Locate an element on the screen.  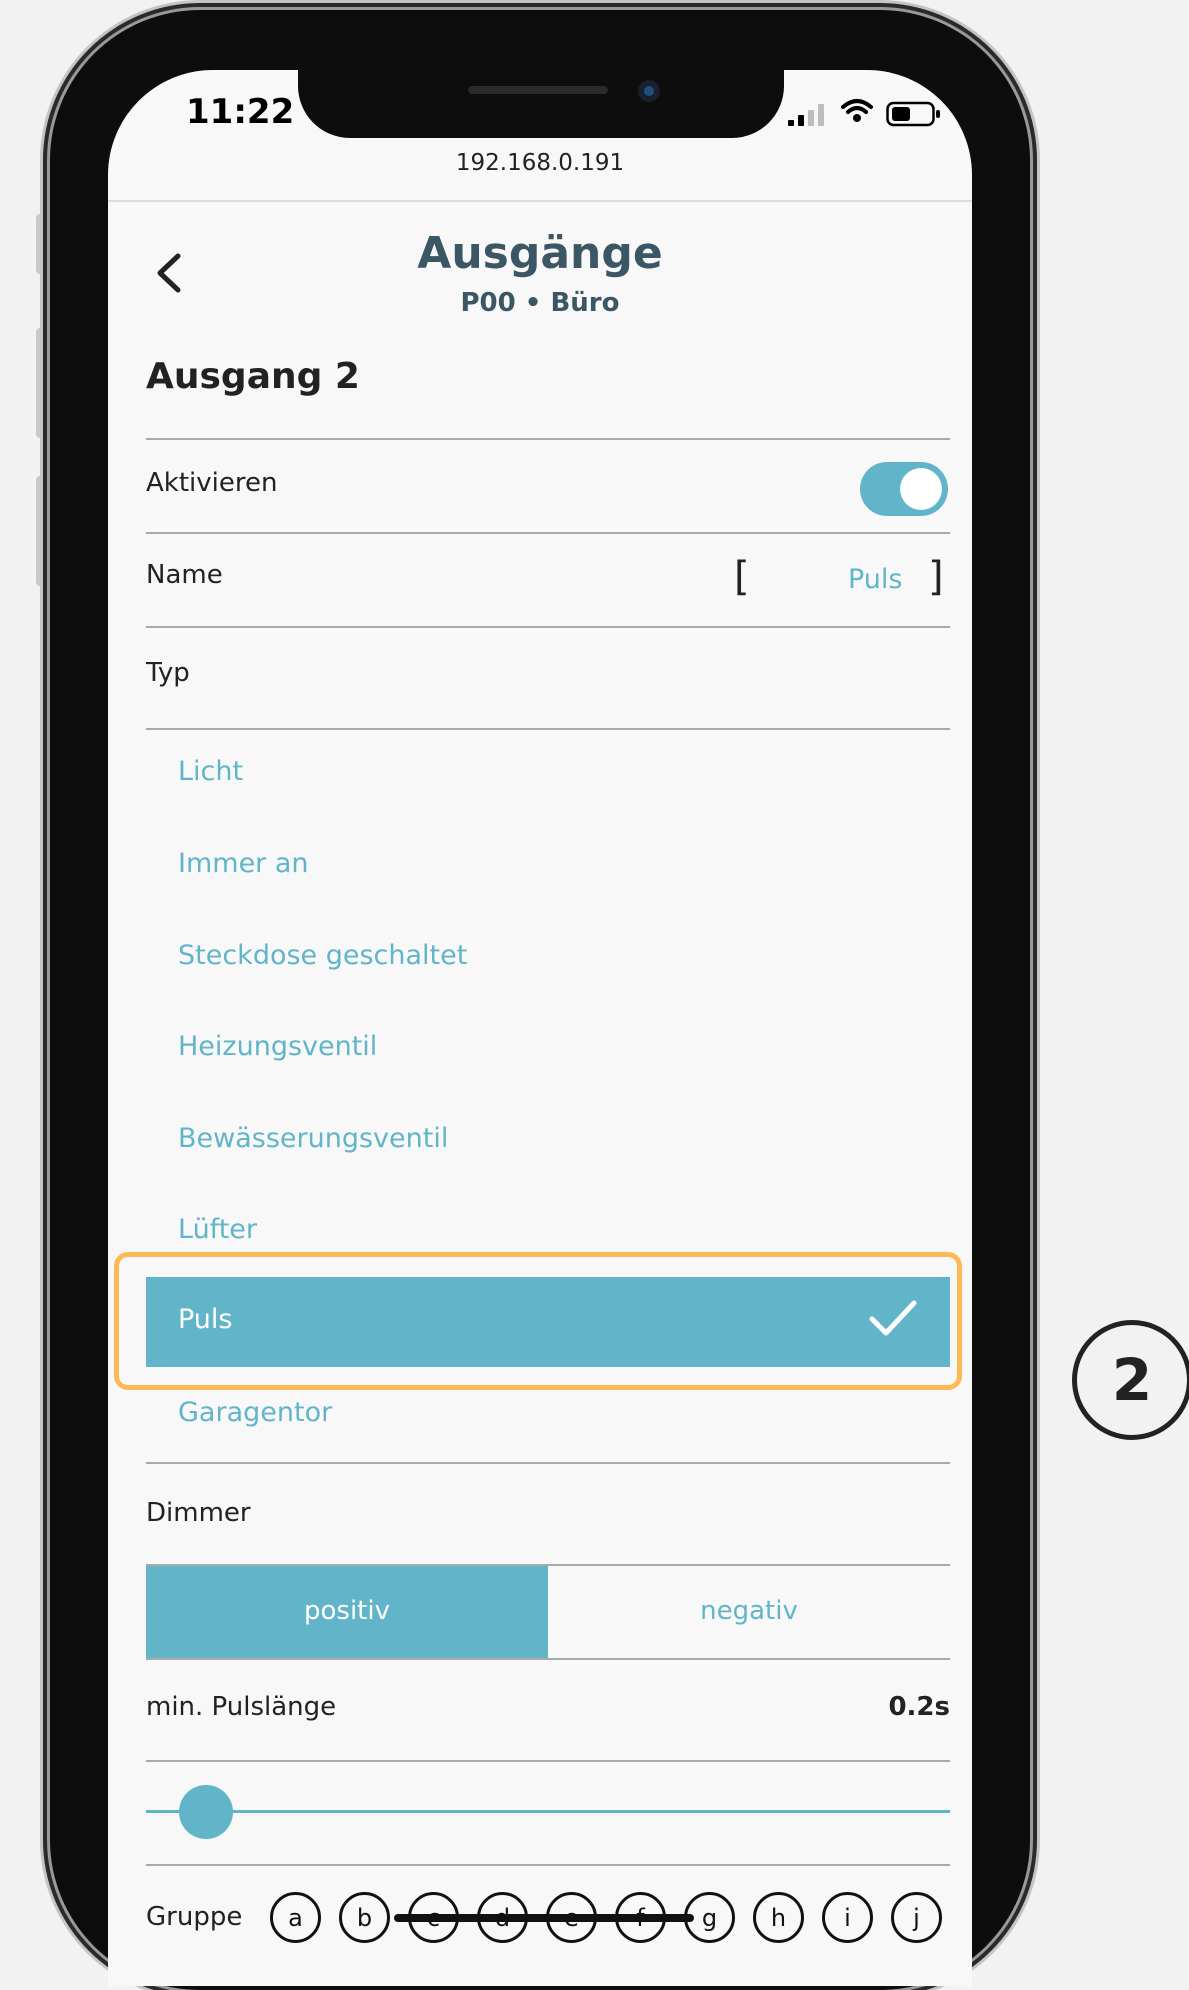
status-time: 11:22 is located at coordinates (240, 112).